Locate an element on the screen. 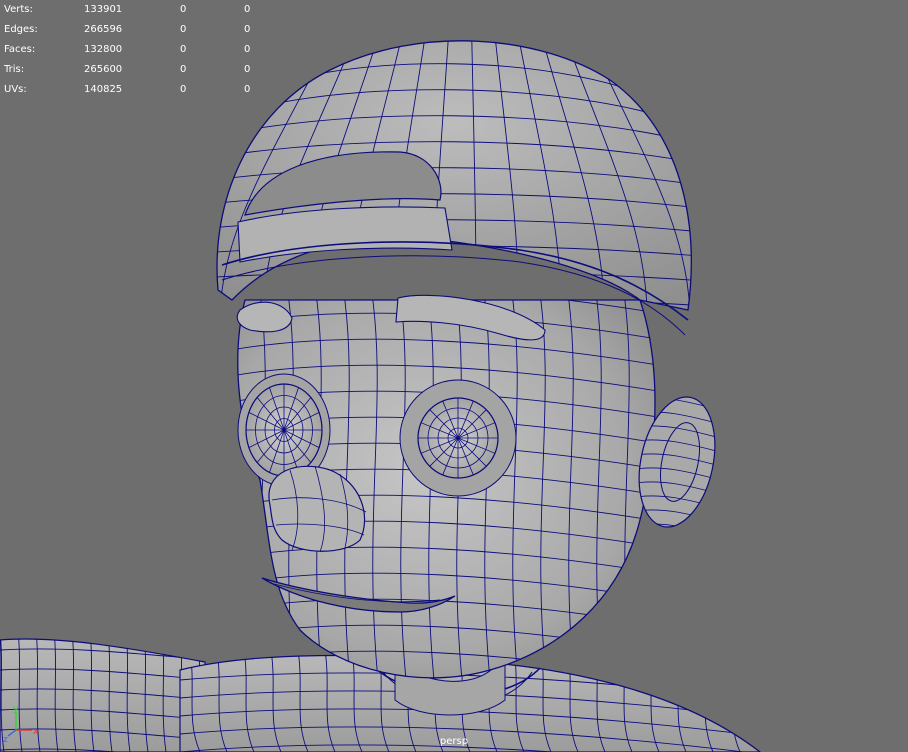 Image resolution: width=908 pixels, height=752 pixels. hud-row-label: UVs: is located at coordinates (15, 89).